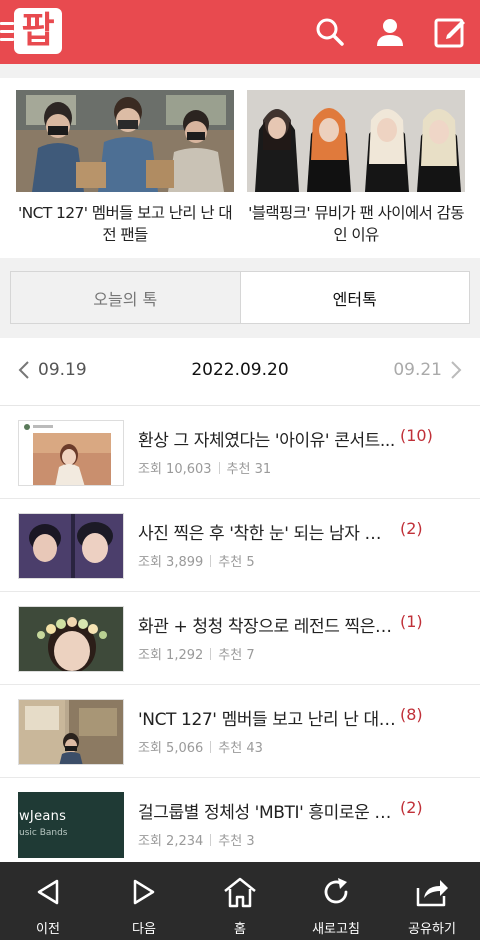 This screenshot has height=940, width=480. Describe the element at coordinates (432, 929) in the screenshot. I see `share-label: 공유하기` at that location.